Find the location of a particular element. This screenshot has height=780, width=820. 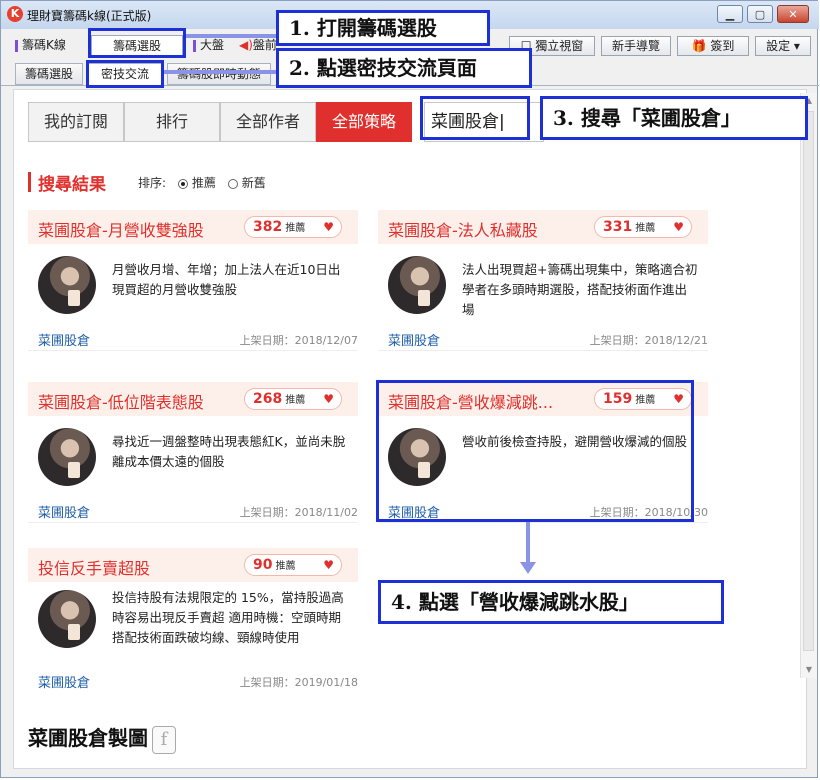

annotation-step-1: 1. 打開籌碼選股 is located at coordinates (383, 28).